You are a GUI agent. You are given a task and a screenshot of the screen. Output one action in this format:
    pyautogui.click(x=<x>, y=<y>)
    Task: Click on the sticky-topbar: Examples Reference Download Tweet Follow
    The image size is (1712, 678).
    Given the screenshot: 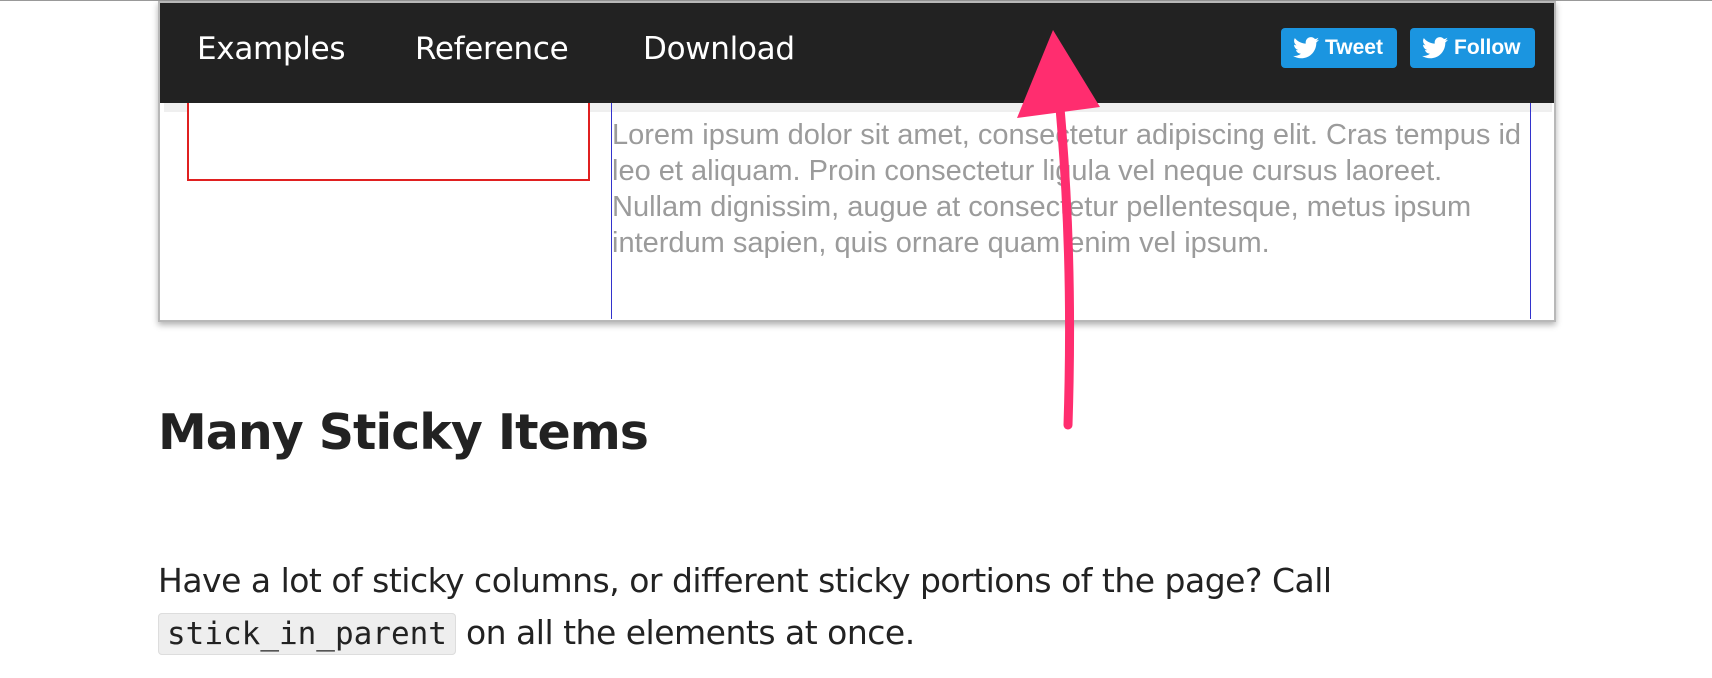 What is the action you would take?
    pyautogui.click(x=857, y=53)
    